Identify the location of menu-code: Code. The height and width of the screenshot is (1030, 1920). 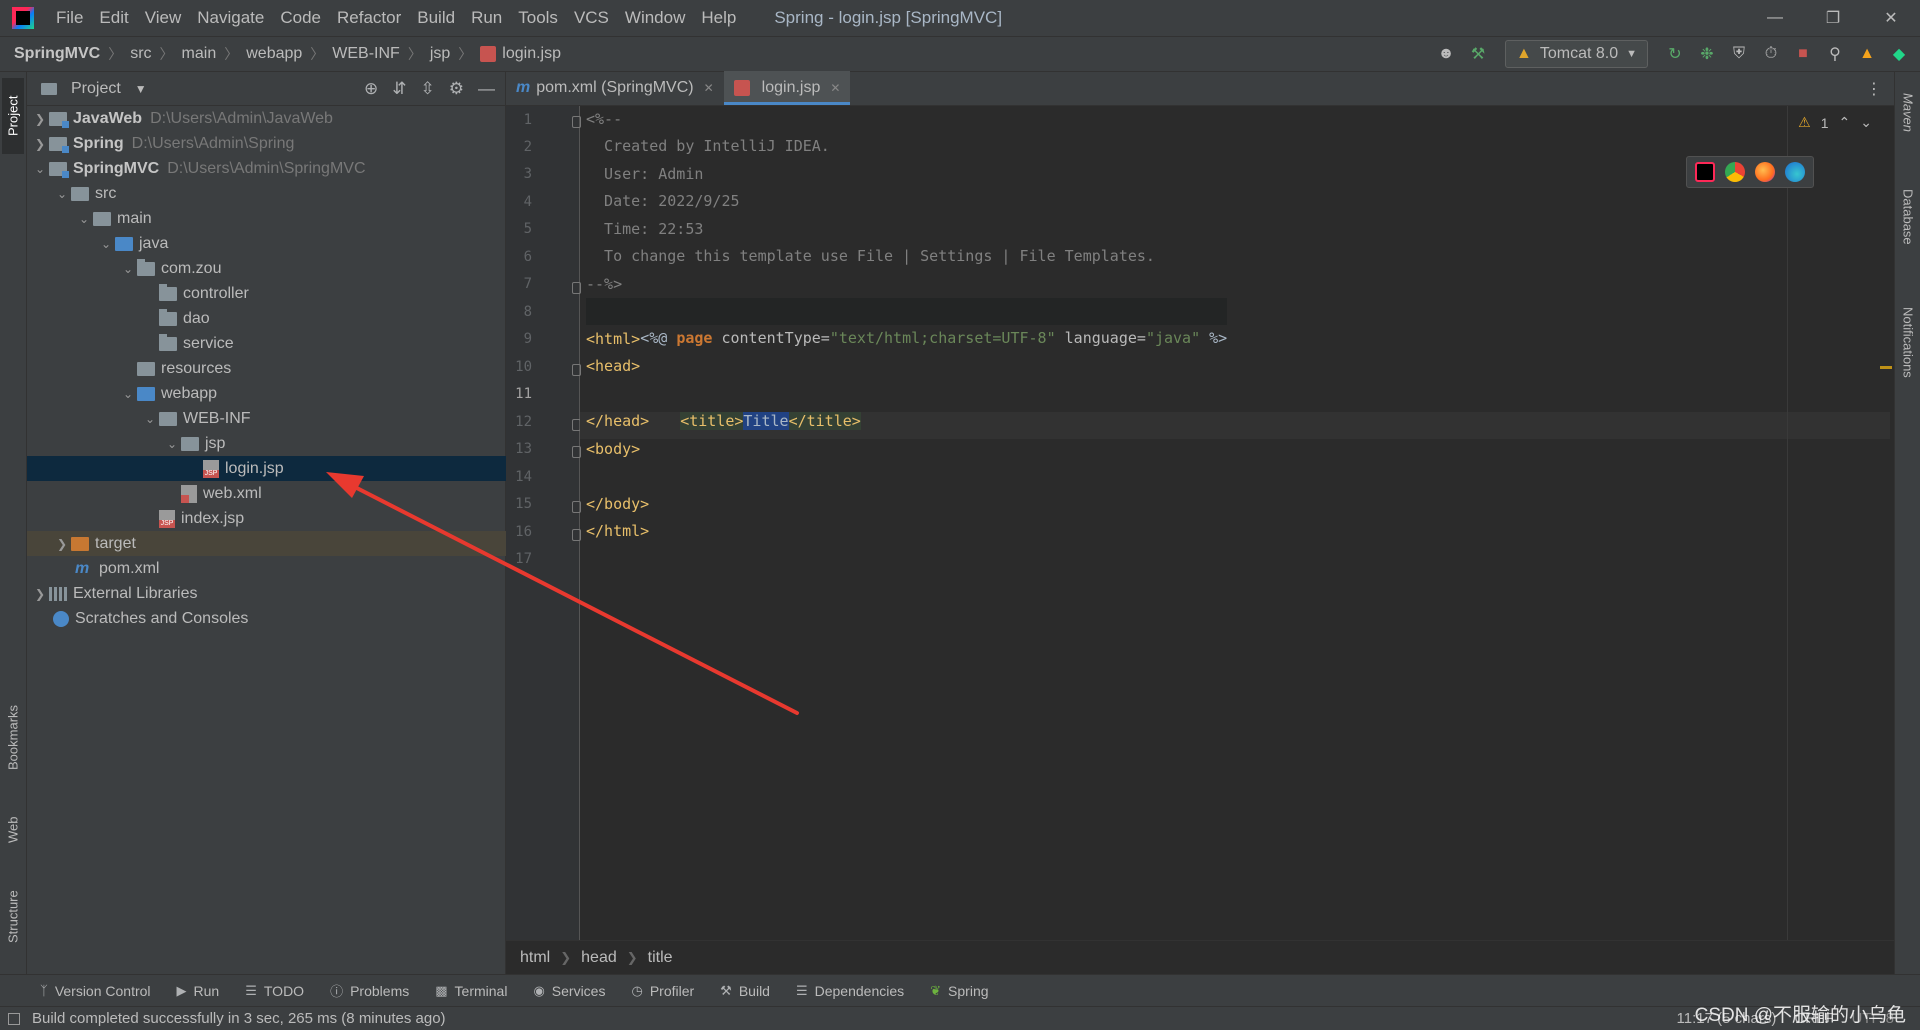
(300, 18).